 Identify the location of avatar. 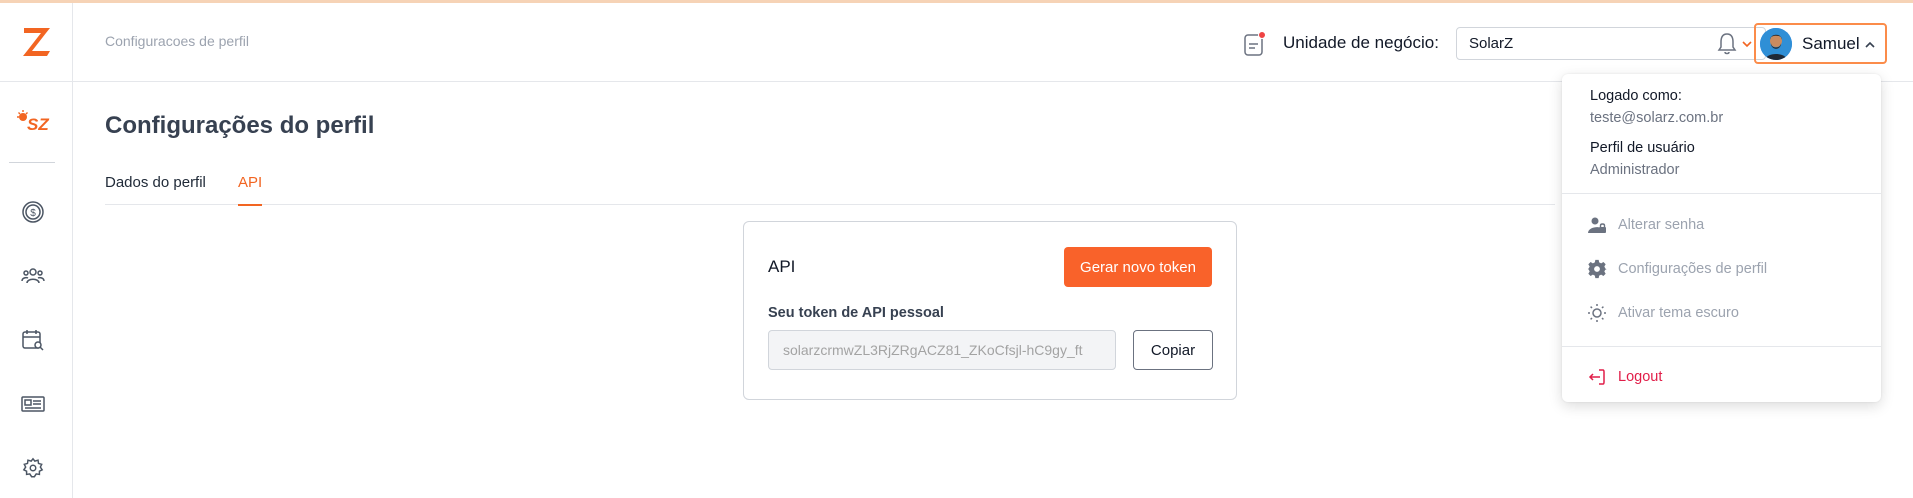
(1776, 43).